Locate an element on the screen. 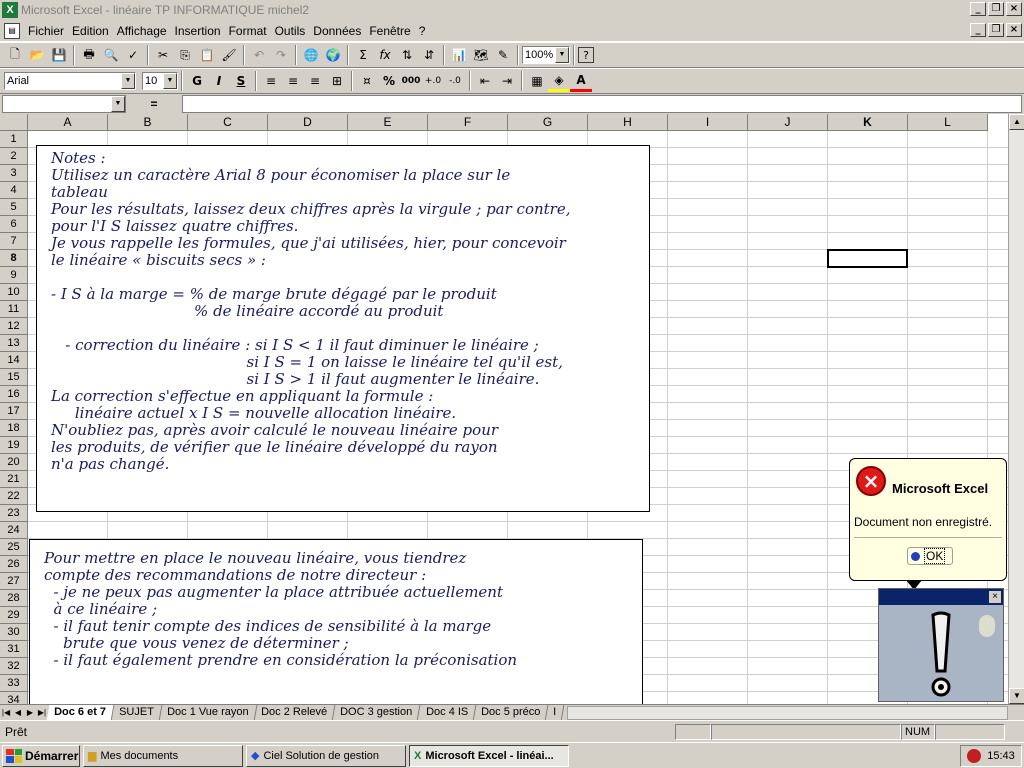 This screenshot has width=1024, height=768. web-toolbar-icon: 🌍 is located at coordinates (333, 55).